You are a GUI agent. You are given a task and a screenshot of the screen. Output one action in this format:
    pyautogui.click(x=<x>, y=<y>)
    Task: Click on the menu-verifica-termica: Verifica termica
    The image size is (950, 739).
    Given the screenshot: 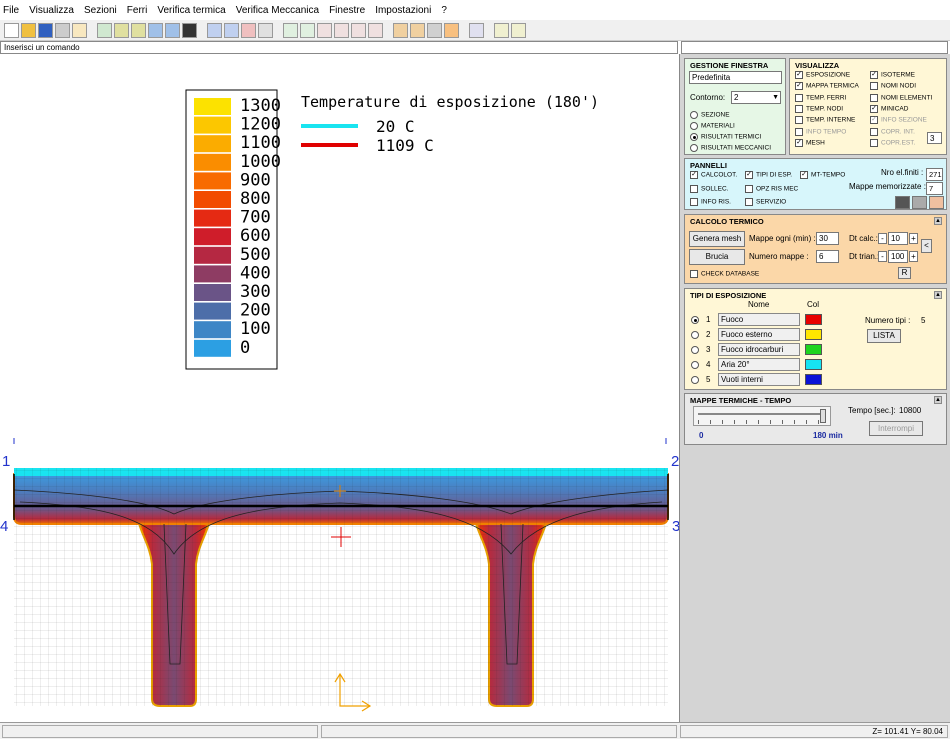 What is the action you would take?
    pyautogui.click(x=191, y=10)
    